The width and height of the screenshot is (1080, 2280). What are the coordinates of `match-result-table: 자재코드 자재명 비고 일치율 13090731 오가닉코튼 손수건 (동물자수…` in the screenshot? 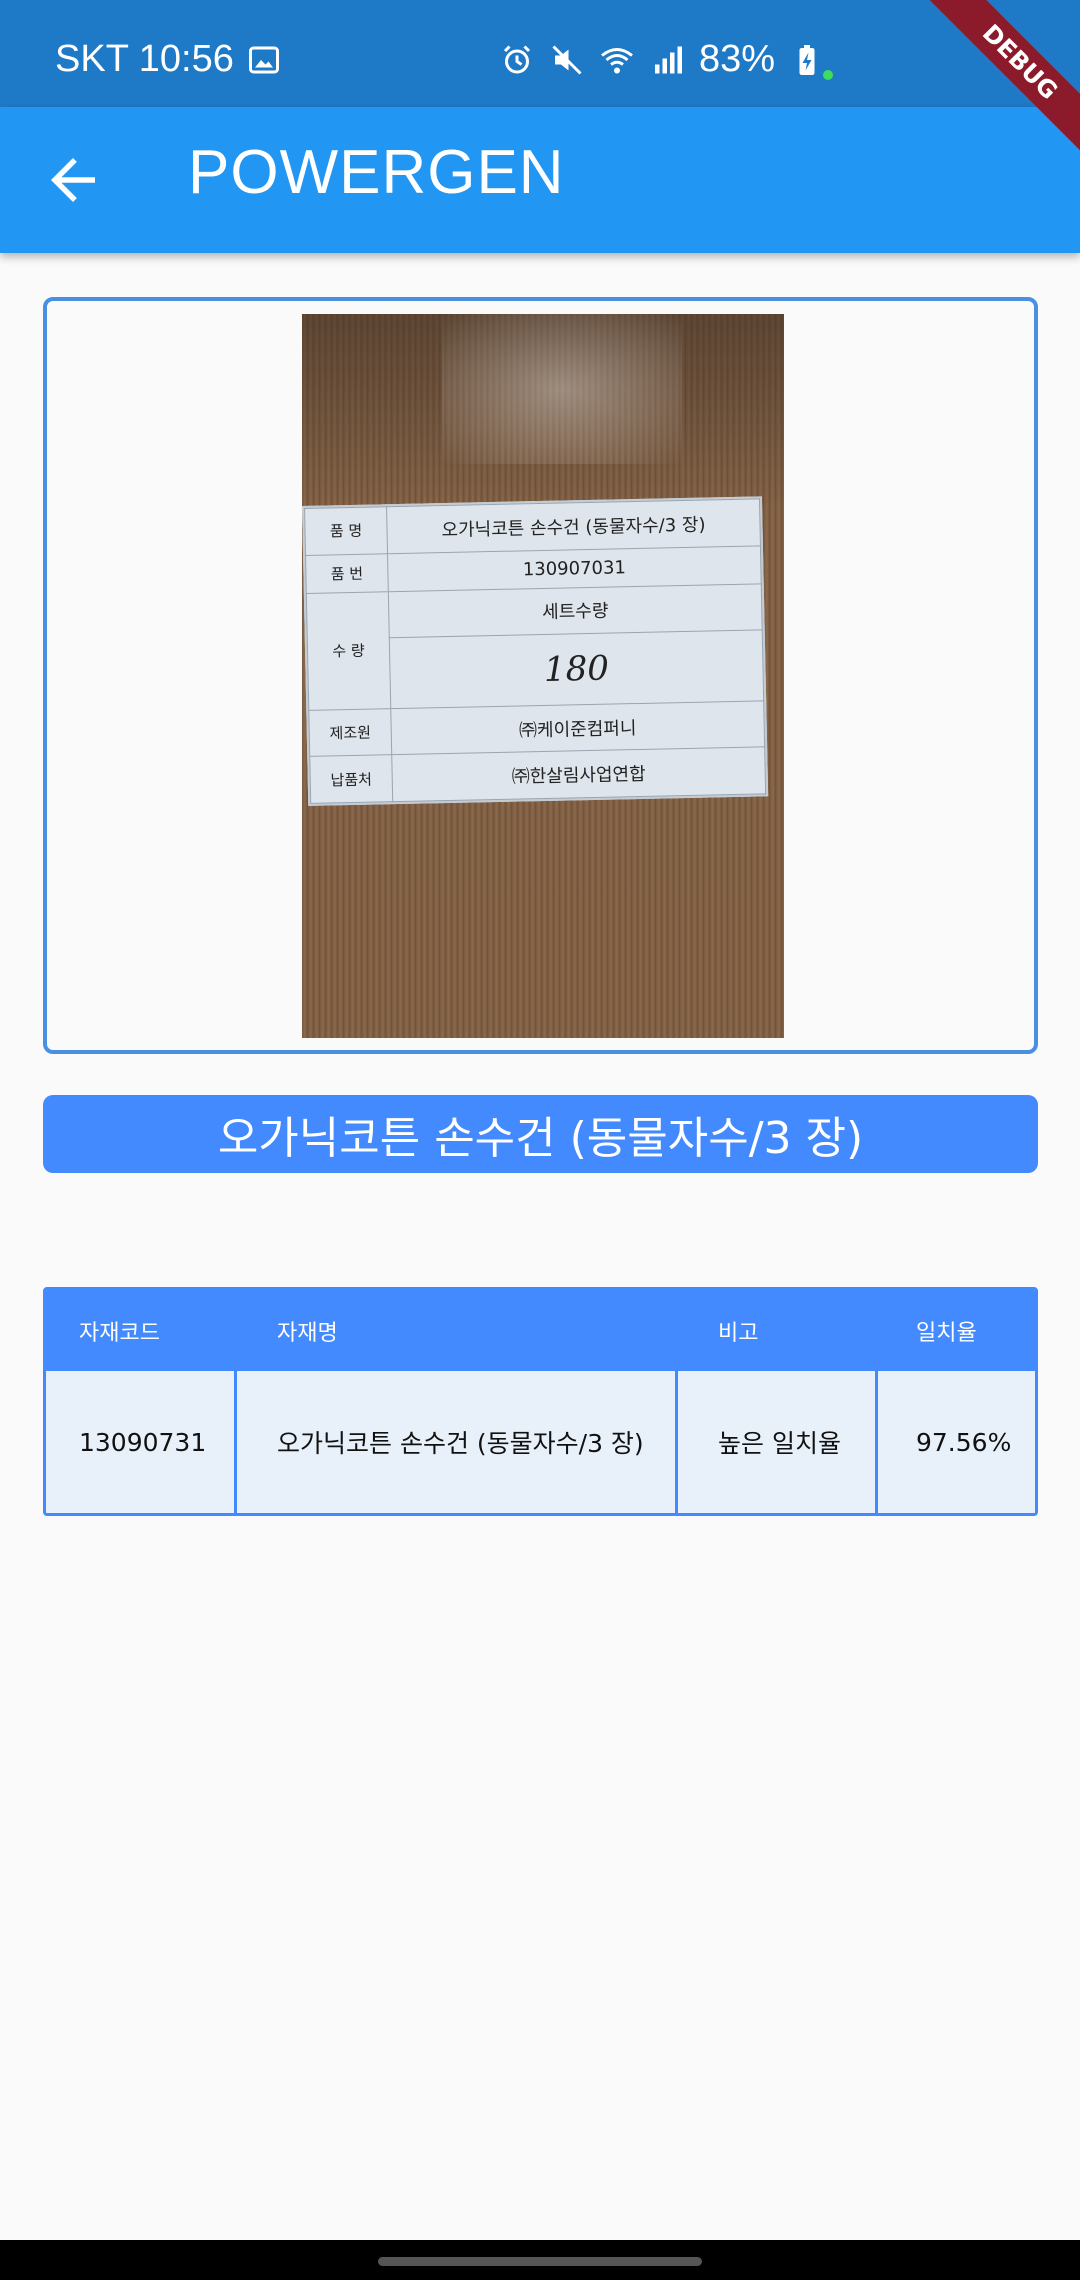 It's located at (540, 1401).